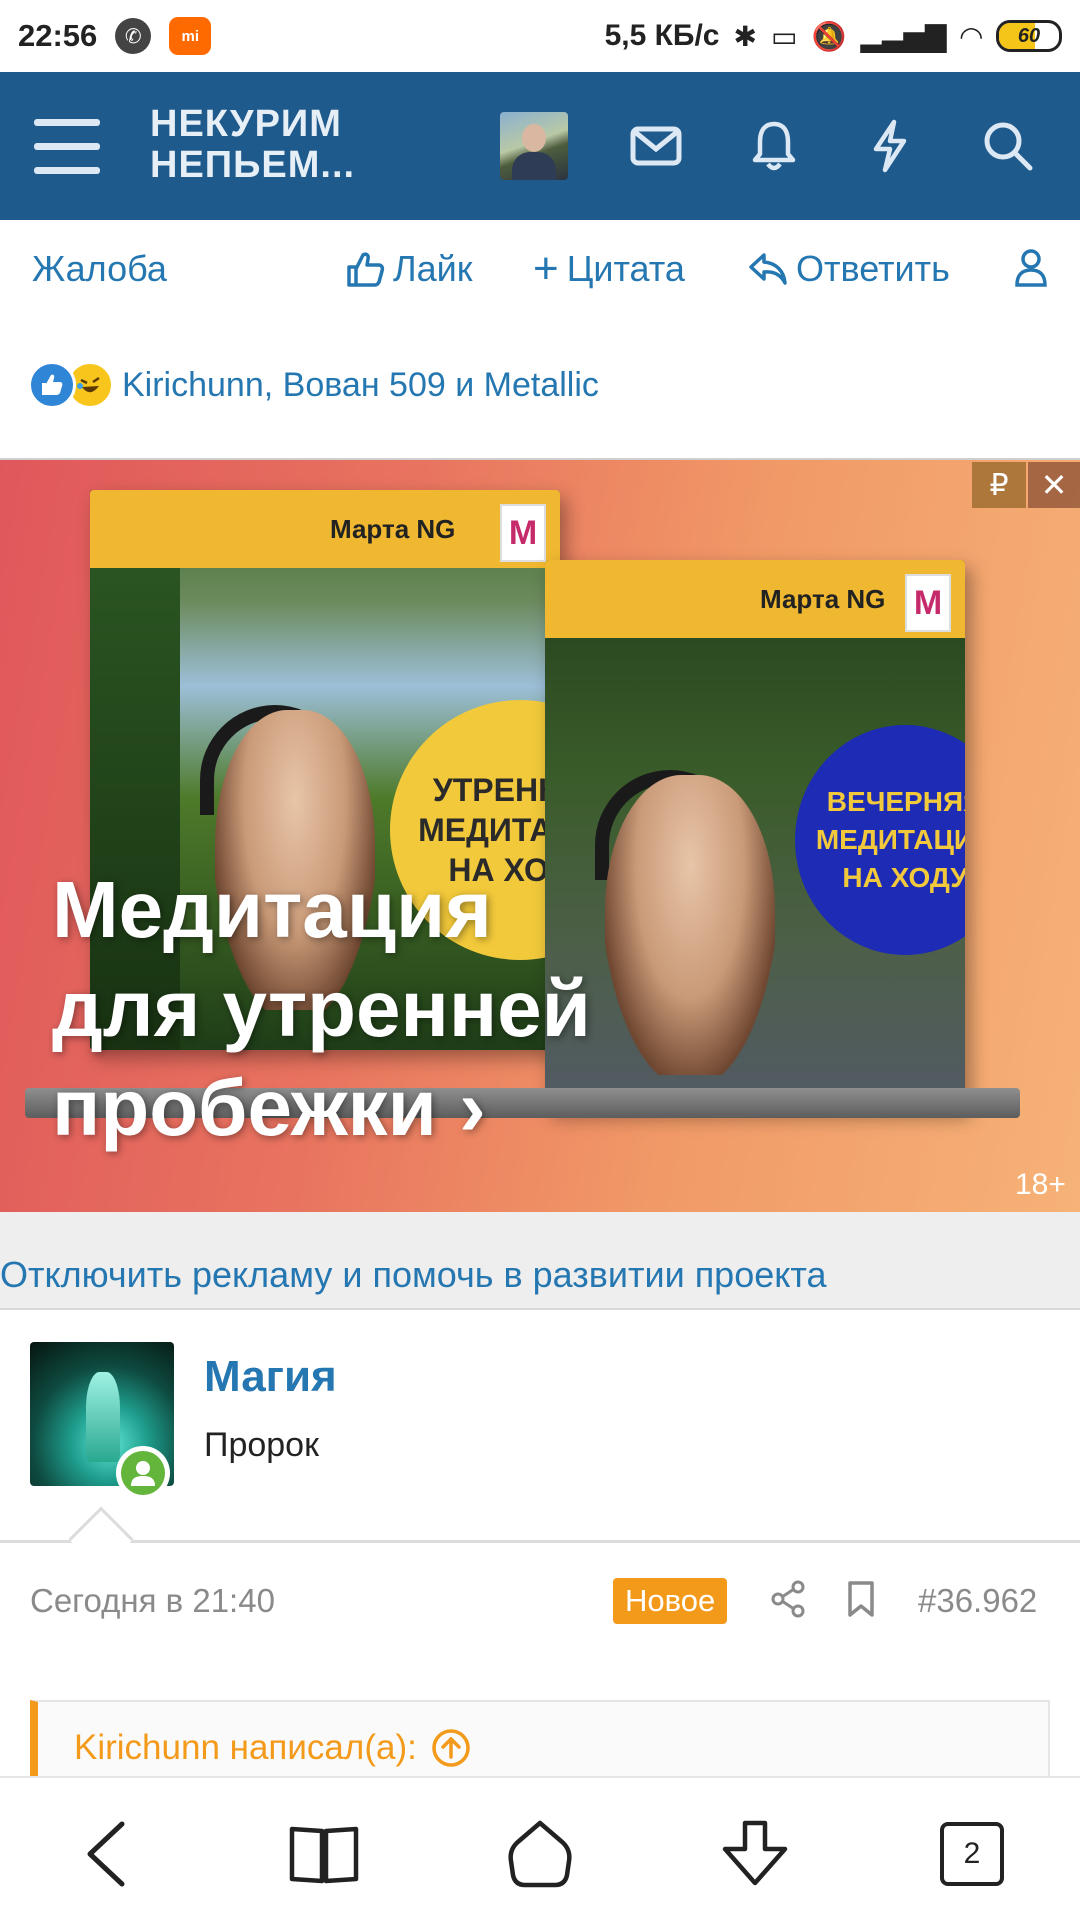 The width and height of the screenshot is (1080, 1920). What do you see at coordinates (366, 269) in the screenshot?
I see `thumbs-up-icon` at bounding box center [366, 269].